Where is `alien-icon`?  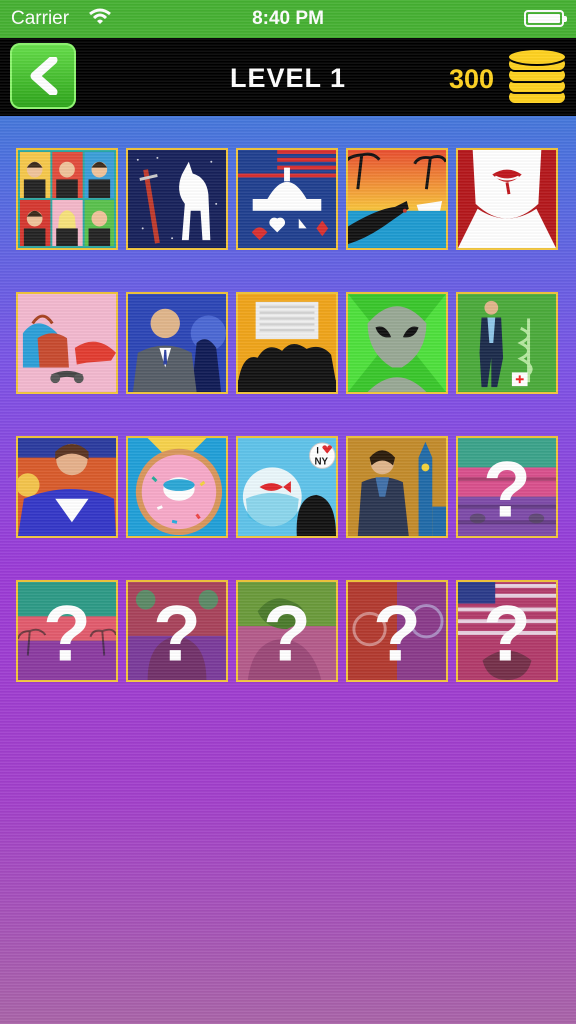 alien-icon is located at coordinates (397, 343).